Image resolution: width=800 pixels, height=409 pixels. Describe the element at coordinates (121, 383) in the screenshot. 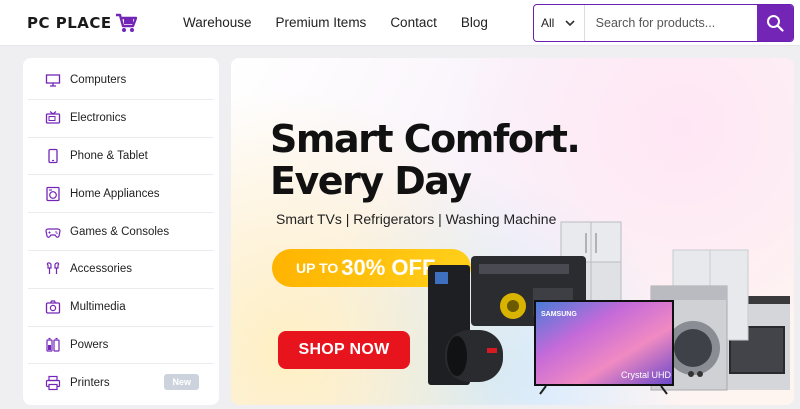

I see `sidebar-item-printers: Printers New` at that location.